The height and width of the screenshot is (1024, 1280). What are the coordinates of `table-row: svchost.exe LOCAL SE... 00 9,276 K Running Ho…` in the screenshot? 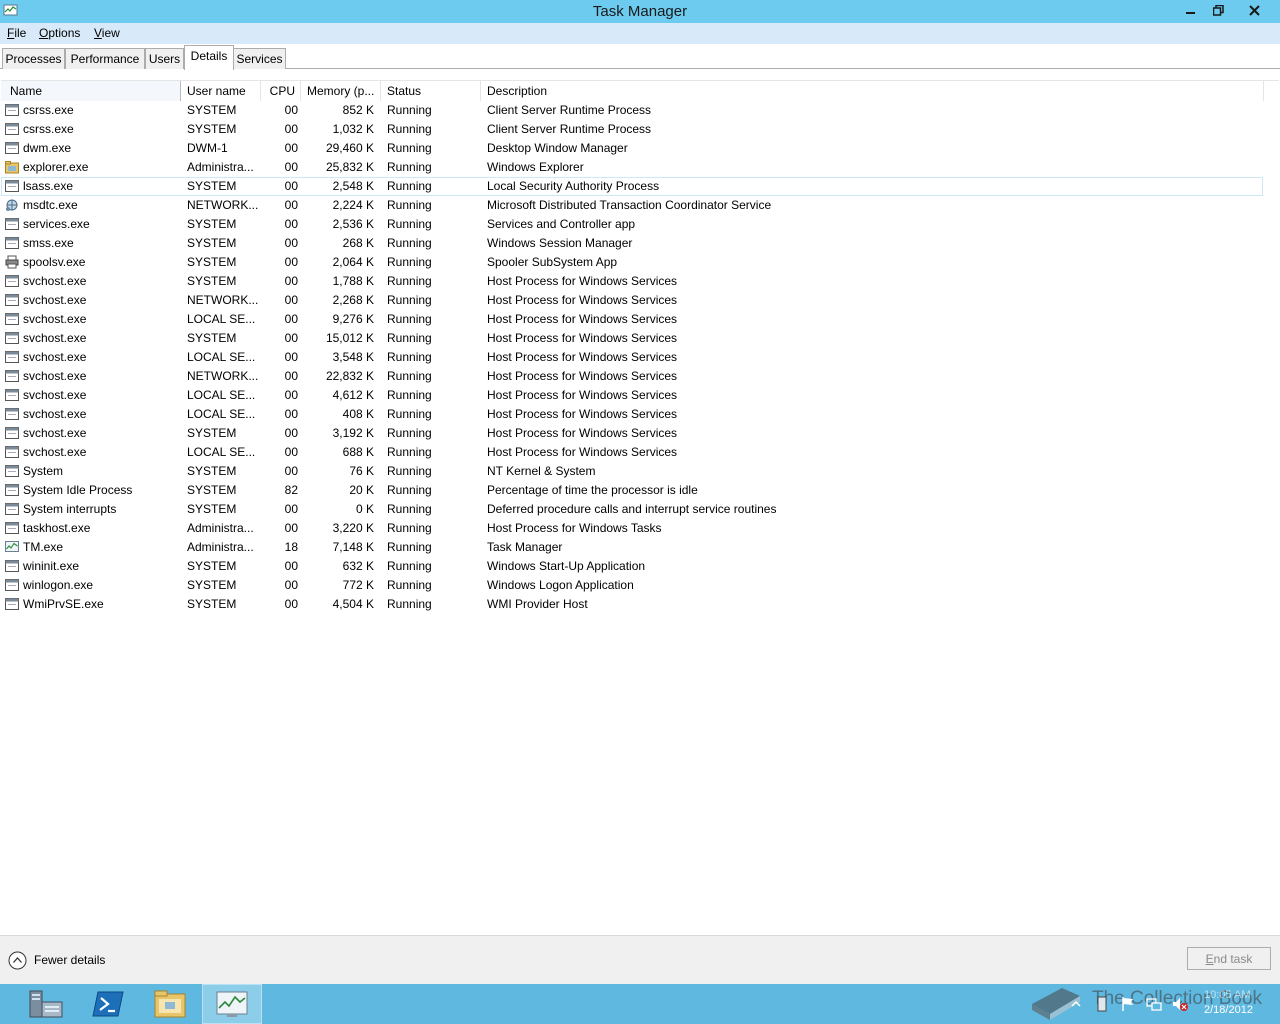 It's located at (632, 319).